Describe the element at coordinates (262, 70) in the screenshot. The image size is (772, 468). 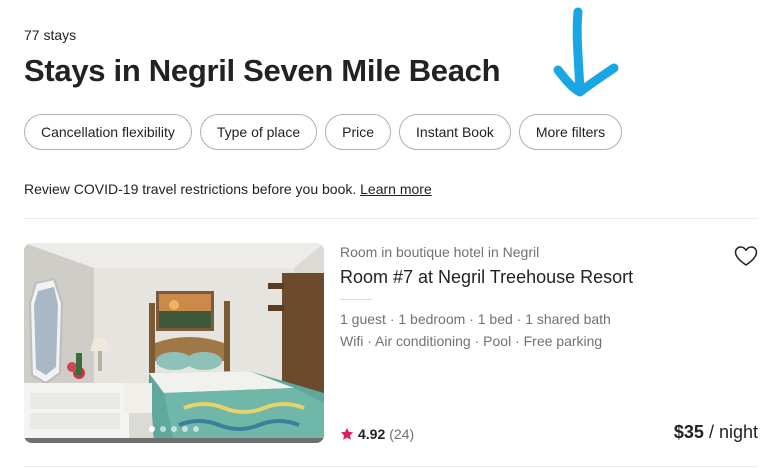
I see `page-title: Stays in Negril Seven Mile Beach` at that location.